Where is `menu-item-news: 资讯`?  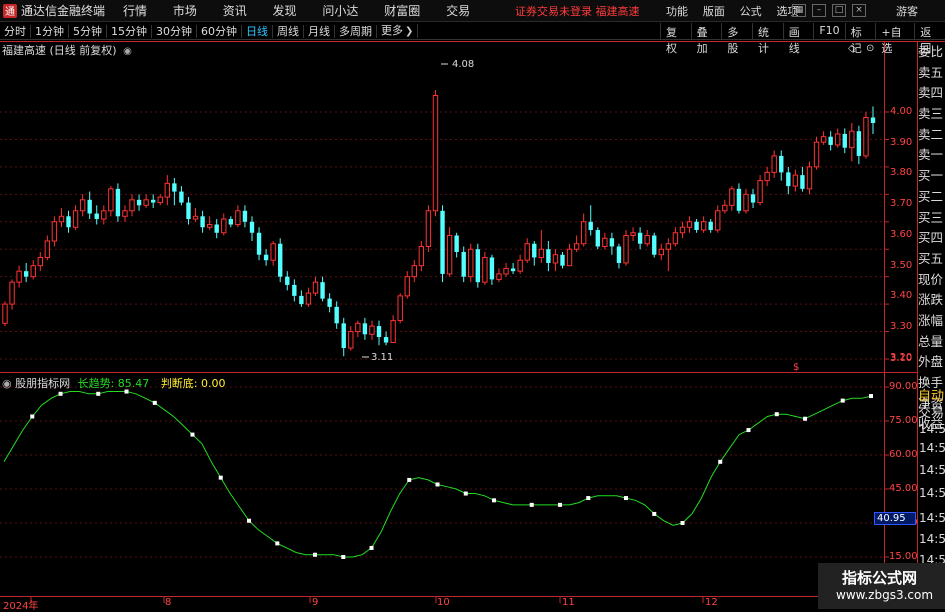
menu-item-news: 资讯 is located at coordinates (235, 11).